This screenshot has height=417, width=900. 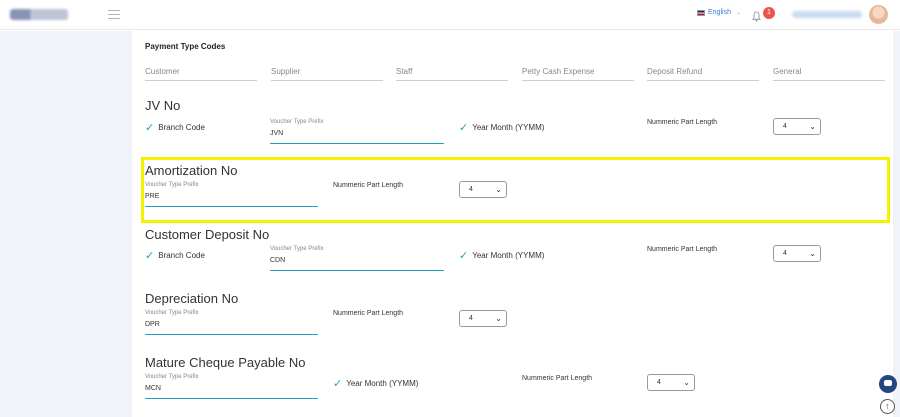 I want to click on amortization-prefix-value: PRE, so click(x=231, y=200).